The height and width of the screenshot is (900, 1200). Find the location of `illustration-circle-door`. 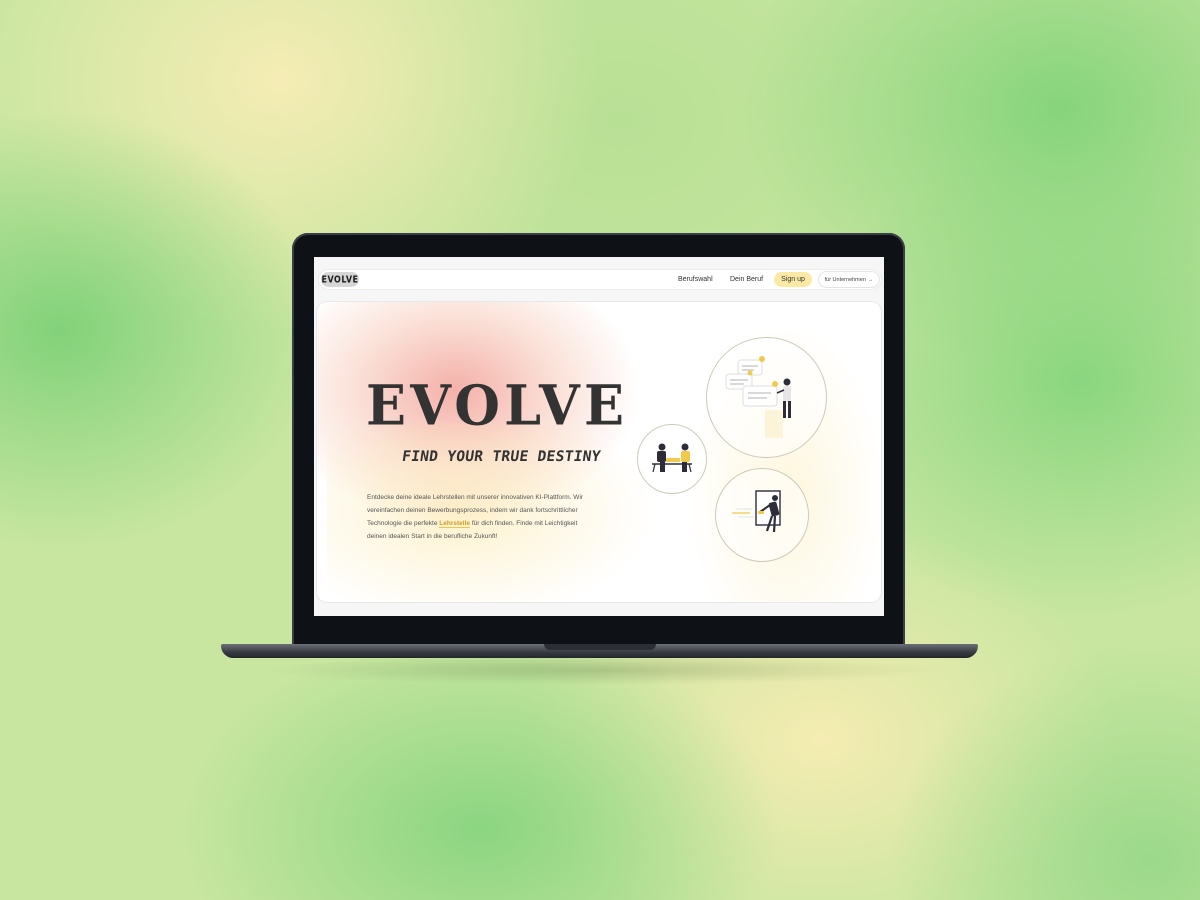

illustration-circle-door is located at coordinates (762, 515).